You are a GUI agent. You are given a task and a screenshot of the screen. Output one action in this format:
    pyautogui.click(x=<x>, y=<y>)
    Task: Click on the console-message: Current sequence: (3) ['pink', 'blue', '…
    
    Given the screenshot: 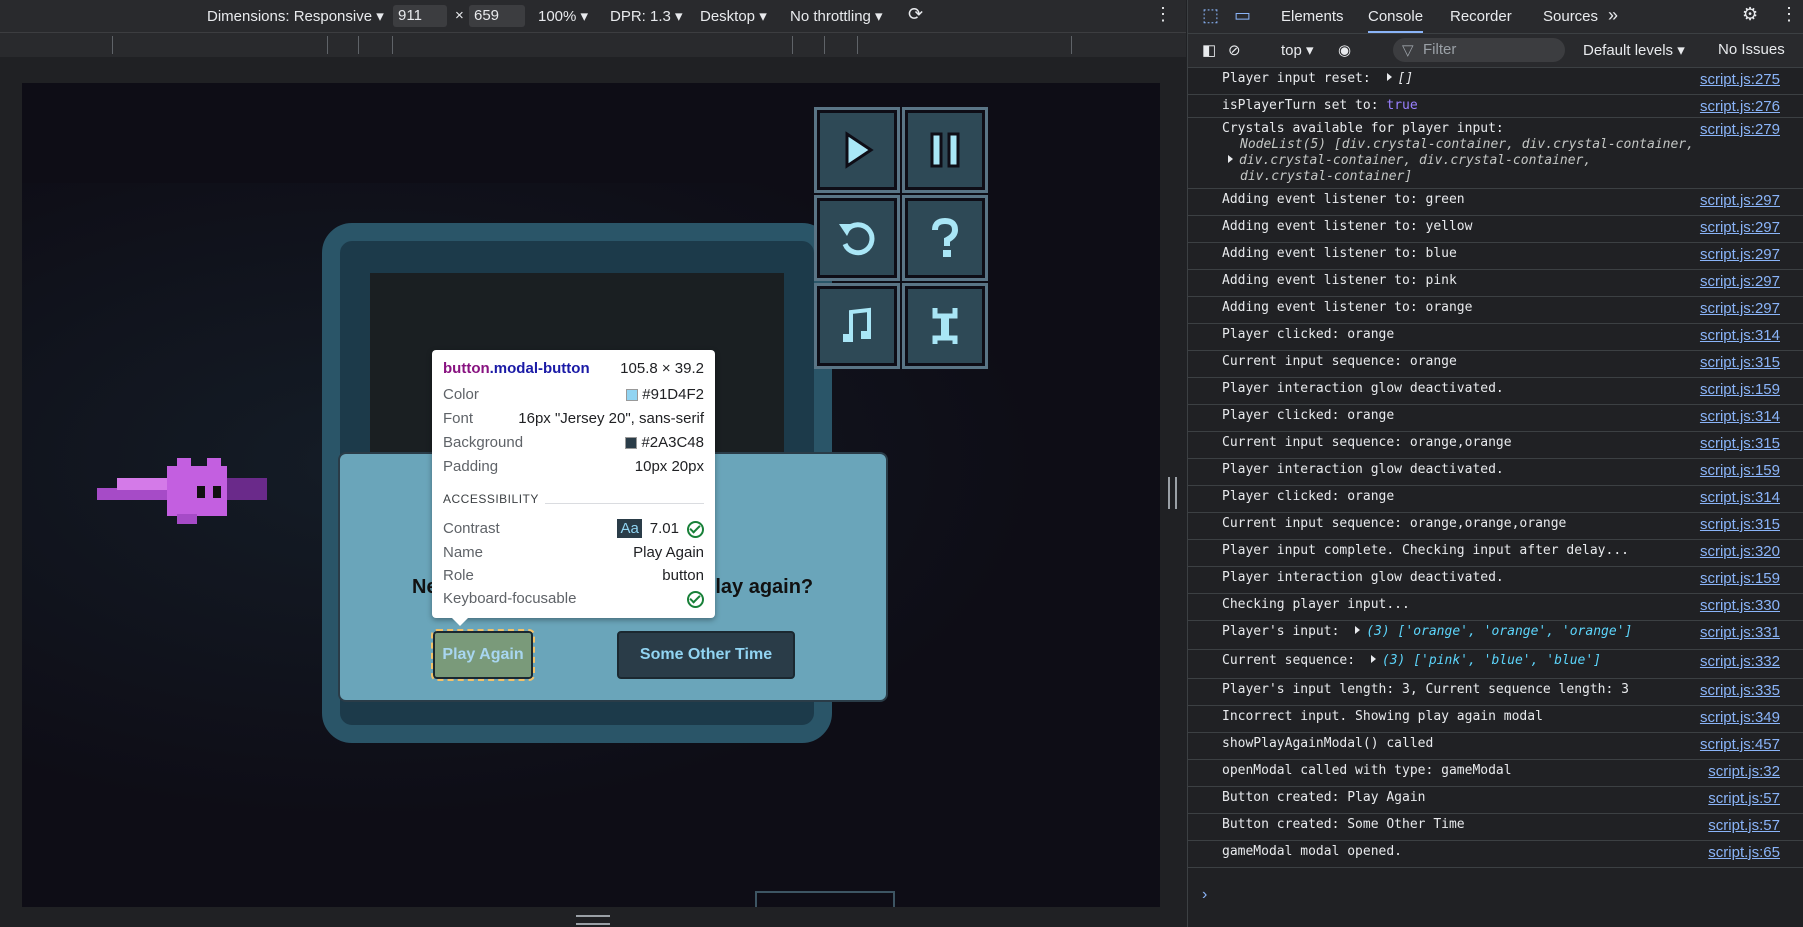 What is the action you would take?
    pyautogui.click(x=1495, y=664)
    